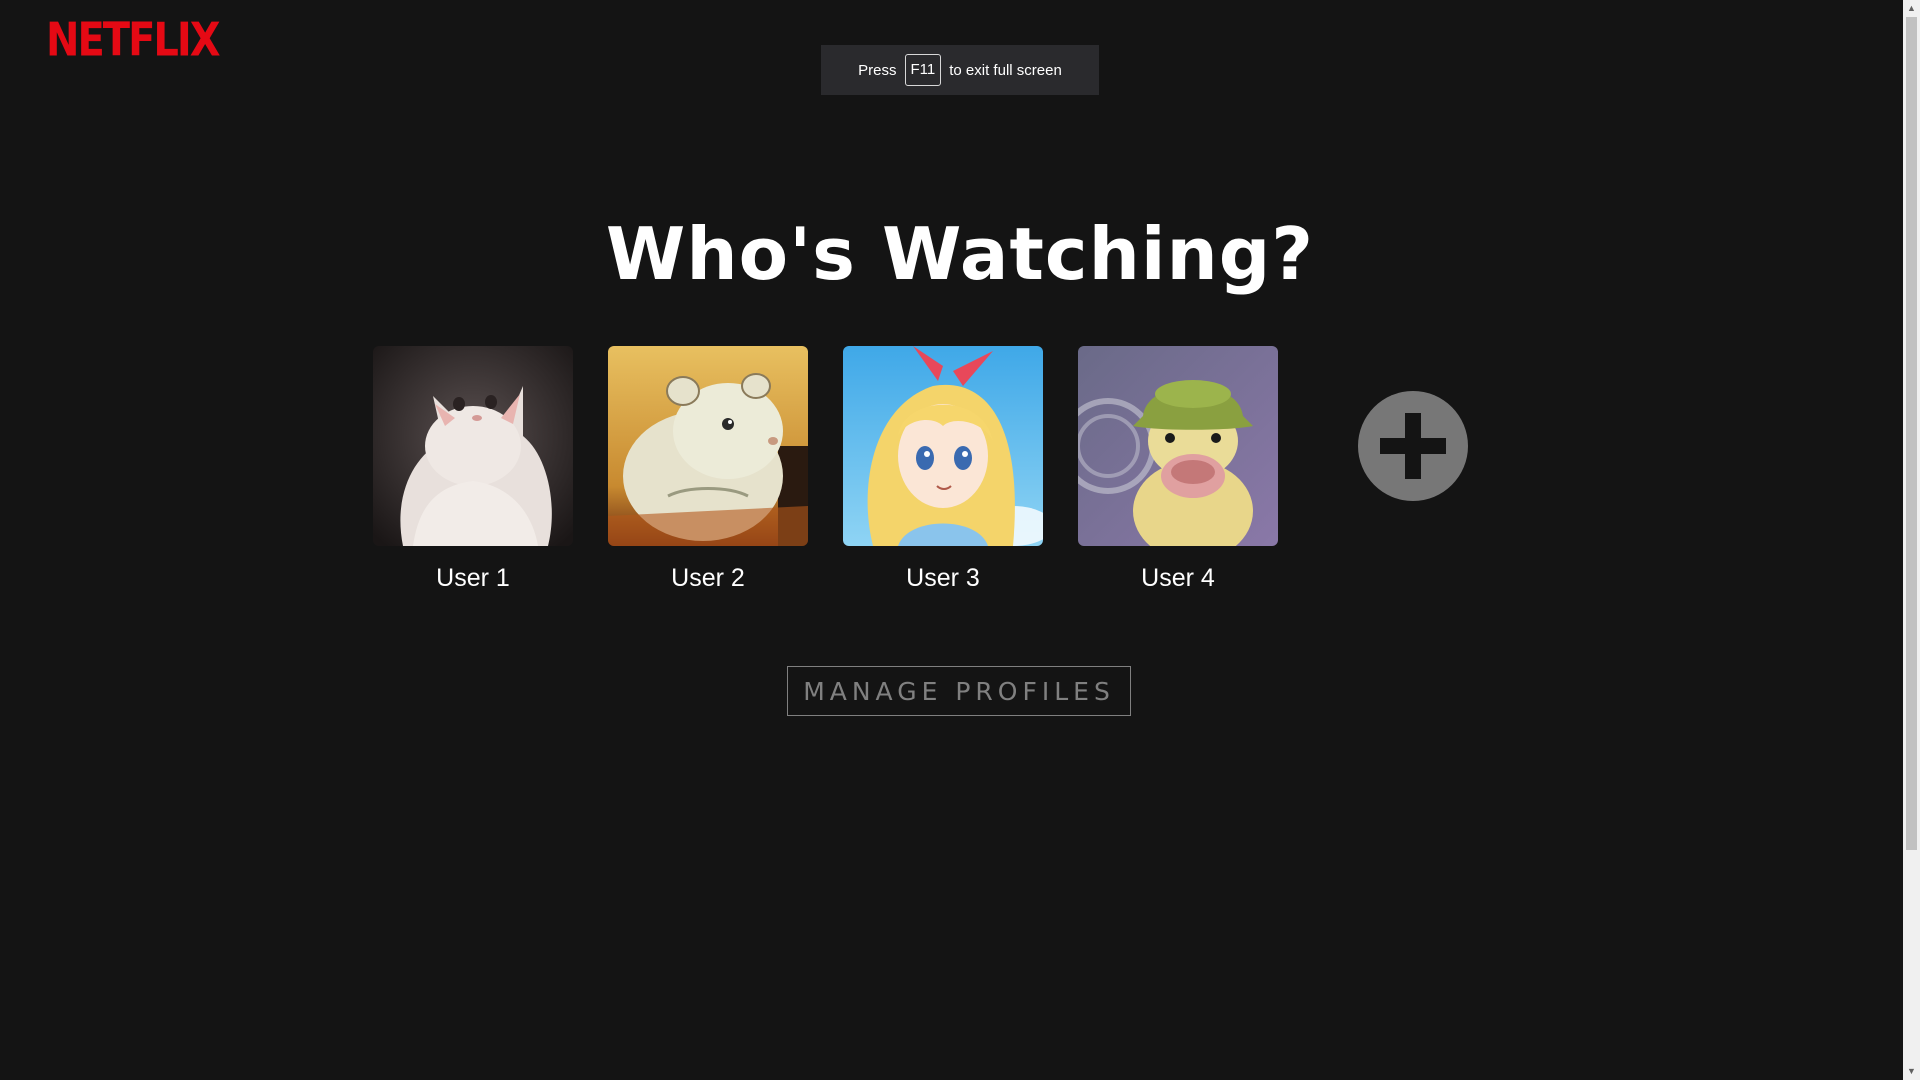 The image size is (1920, 1080). I want to click on profile-name: User 2, so click(708, 578).